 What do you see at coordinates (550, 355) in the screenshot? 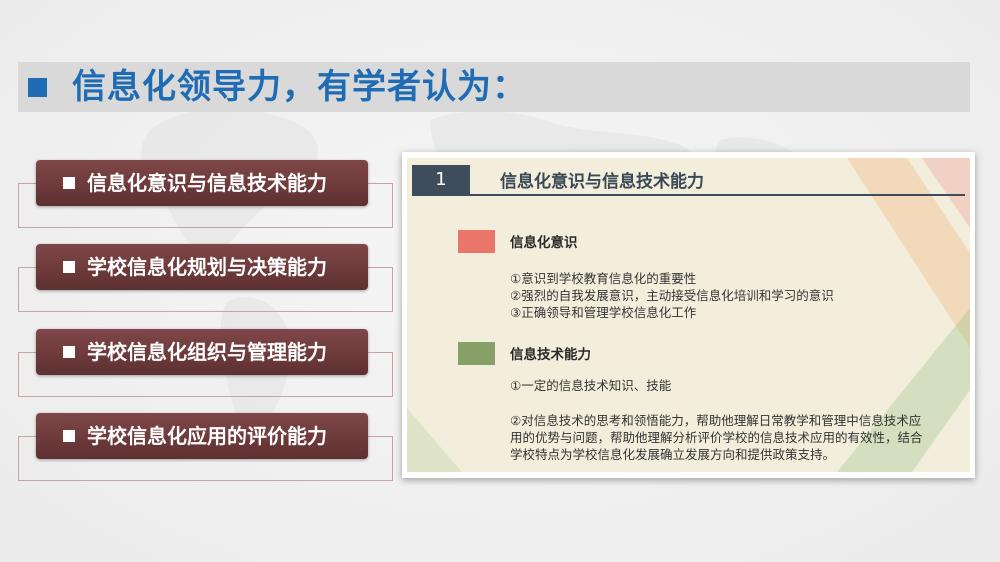
I see `section-label-skills: 信息技术能力` at bounding box center [550, 355].